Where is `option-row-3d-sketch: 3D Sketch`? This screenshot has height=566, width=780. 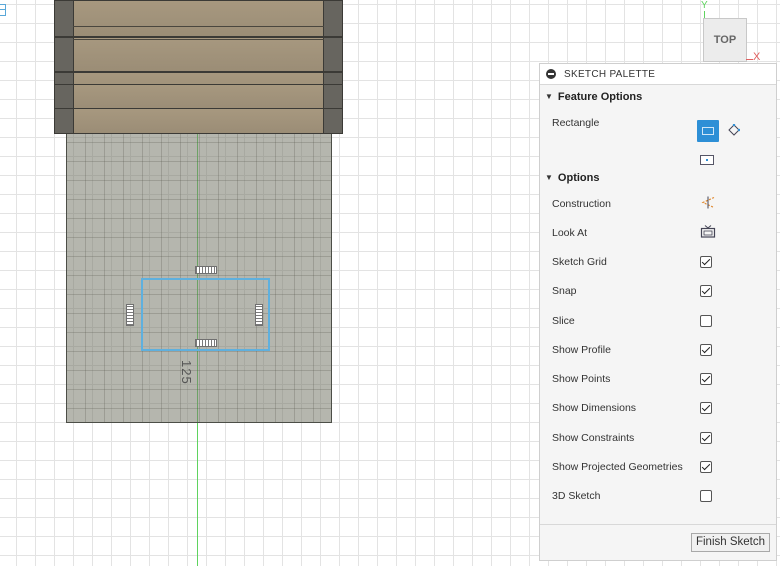
option-row-3d-sketch: 3D Sketch is located at coordinates (658, 496).